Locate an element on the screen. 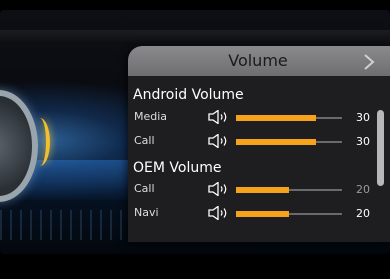 The width and height of the screenshot is (390, 279). row-label-call: Call is located at coordinates (144, 140).